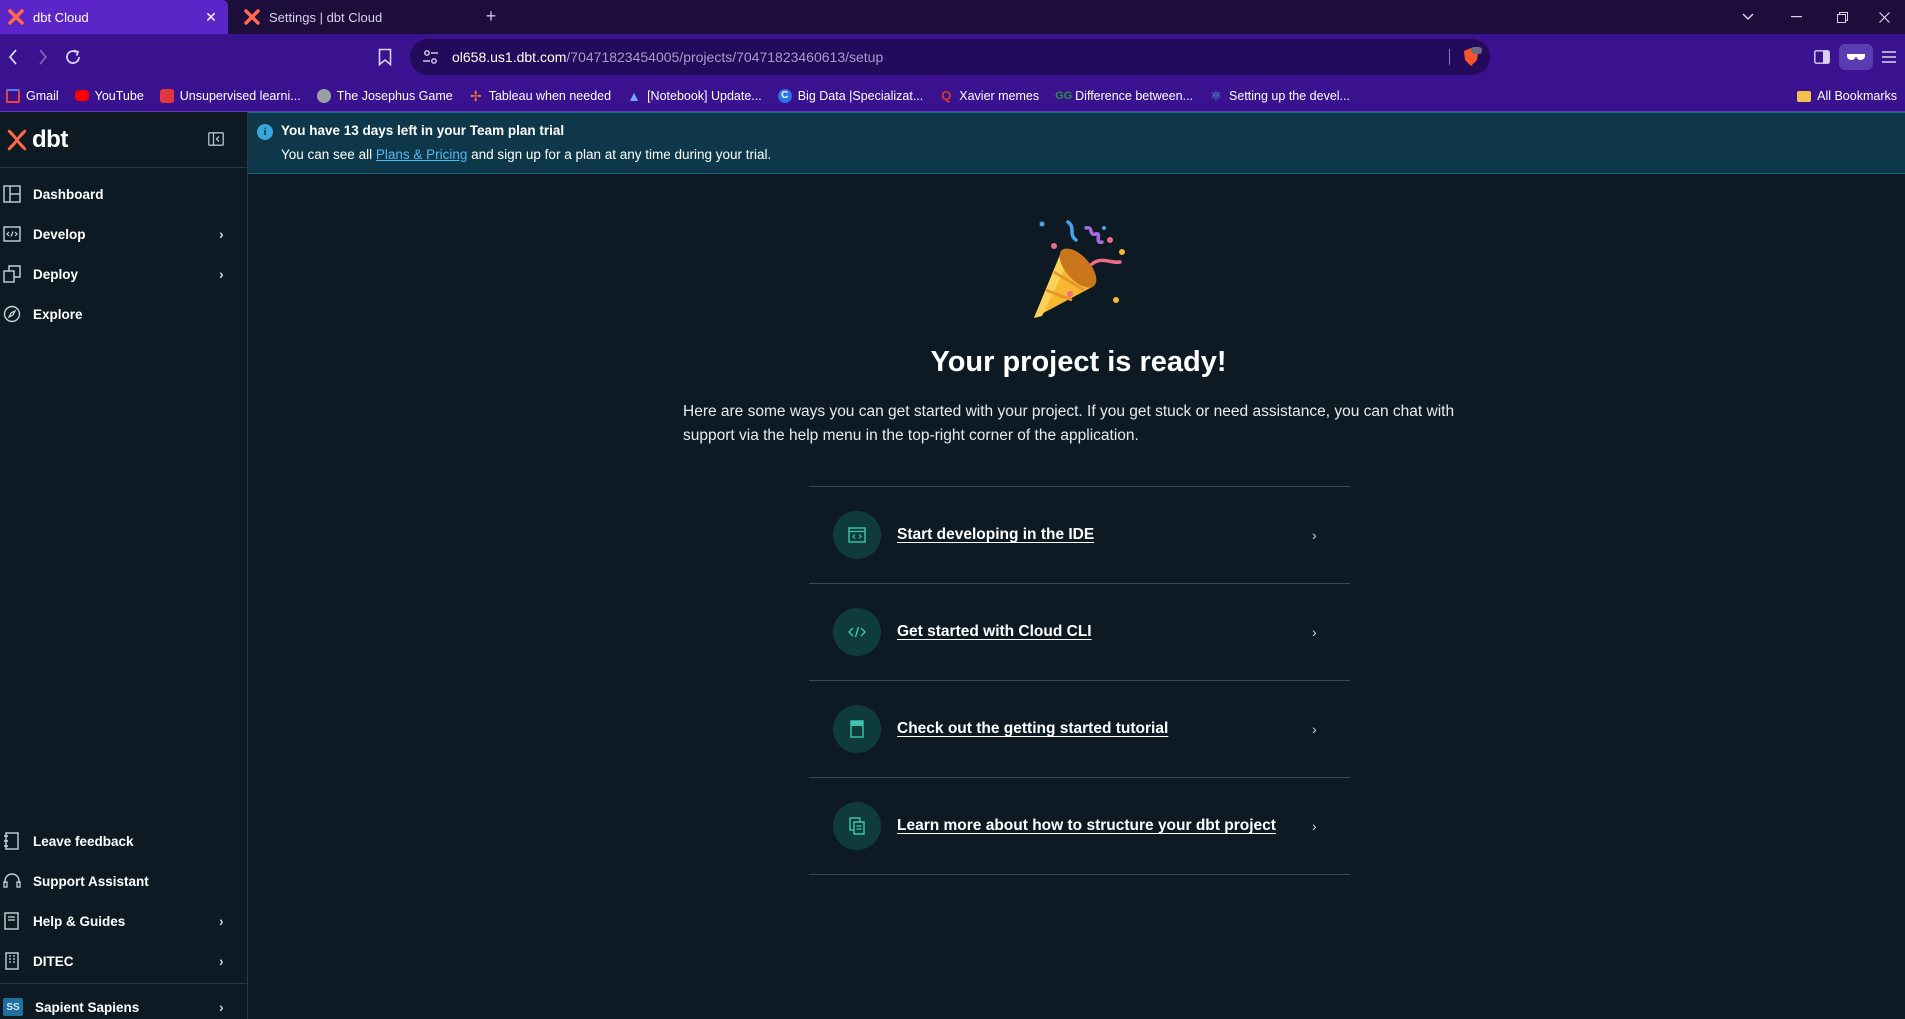 This screenshot has height=1019, width=1905. Describe the element at coordinates (123, 274) in the screenshot. I see `sidebar-item-deploy: Deploy ›` at that location.